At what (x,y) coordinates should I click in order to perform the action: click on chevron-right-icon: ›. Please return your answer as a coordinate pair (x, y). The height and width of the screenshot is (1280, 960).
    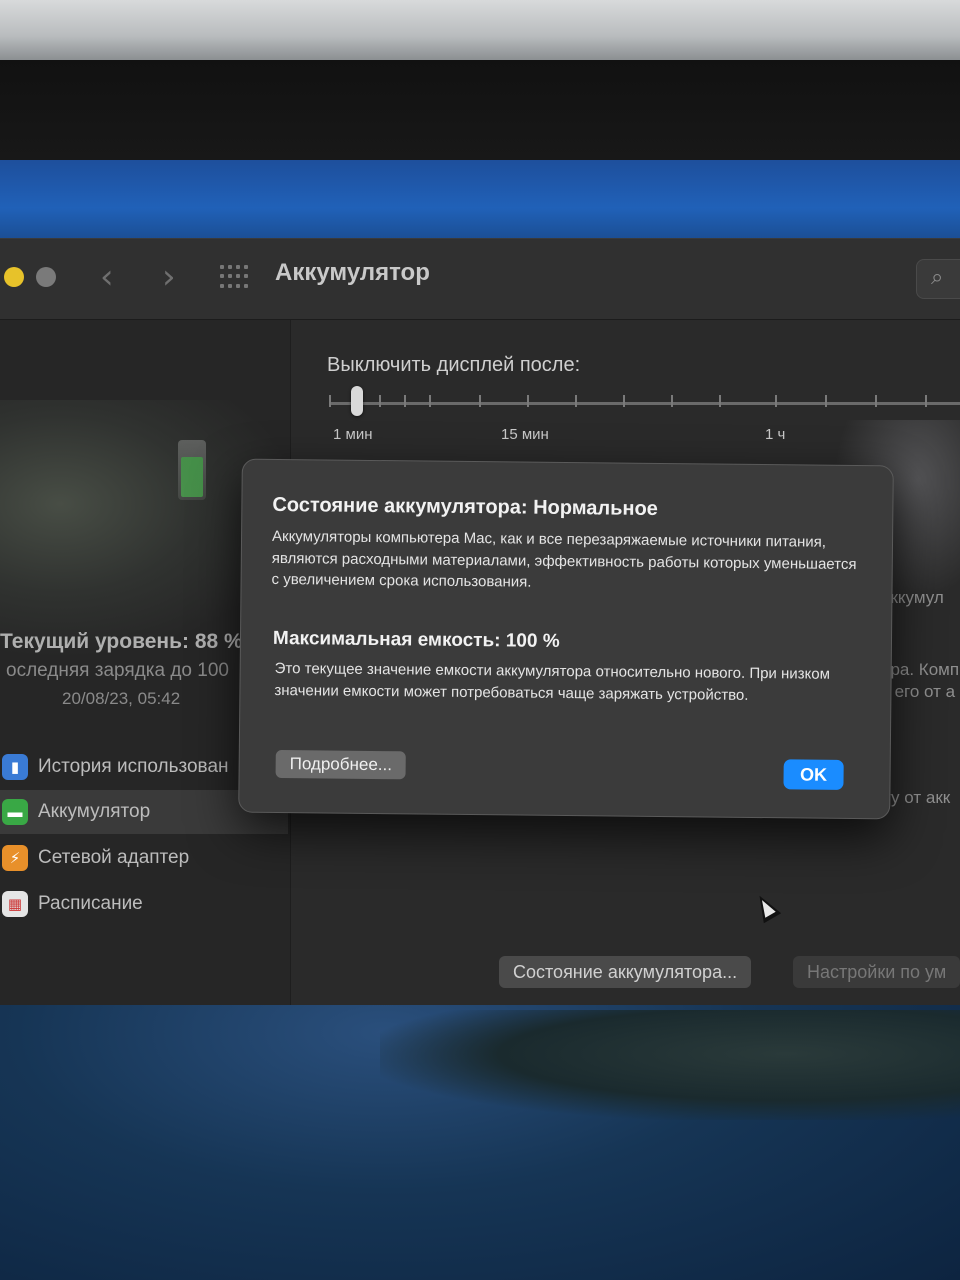
    Looking at the image, I should click on (169, 277).